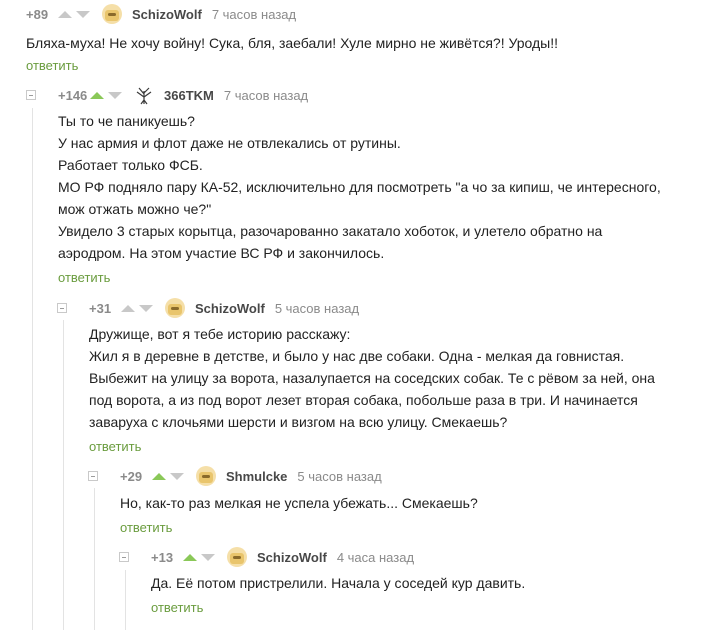  What do you see at coordinates (375, 557) in the screenshot?
I see `comment-time: 4 часа назад` at bounding box center [375, 557].